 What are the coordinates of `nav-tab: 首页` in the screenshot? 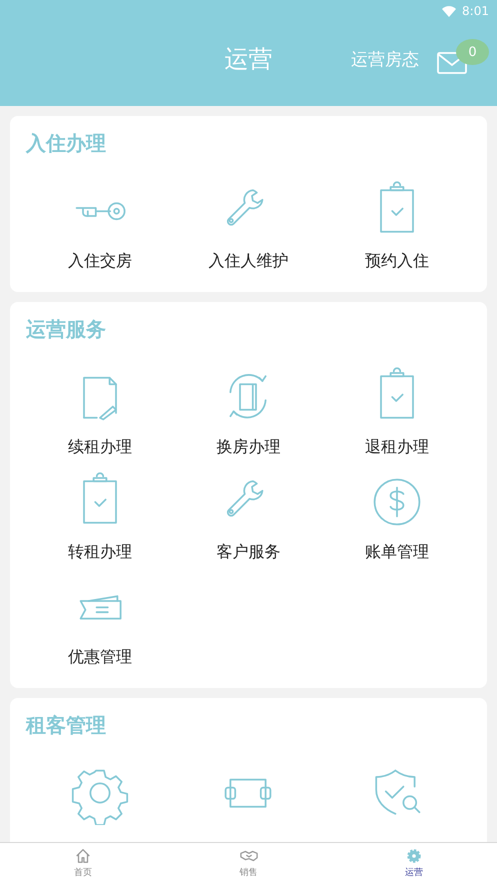 It's located at (83, 863).